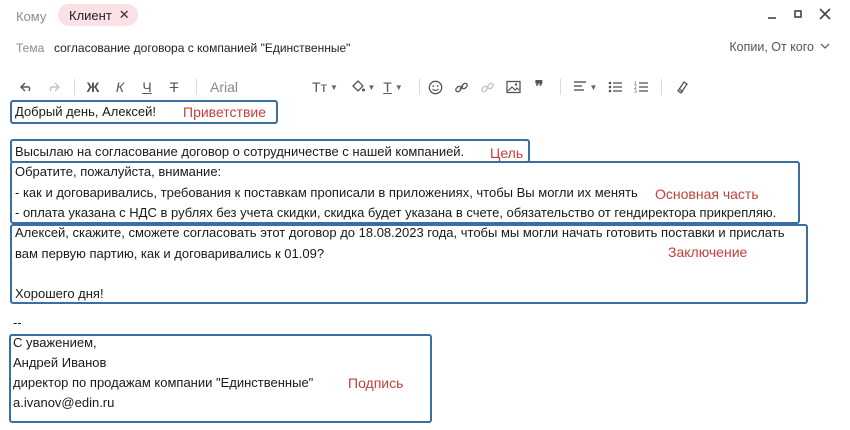 This screenshot has height=430, width=850. Describe the element at coordinates (487, 87) in the screenshot. I see `unlink-icon` at that location.